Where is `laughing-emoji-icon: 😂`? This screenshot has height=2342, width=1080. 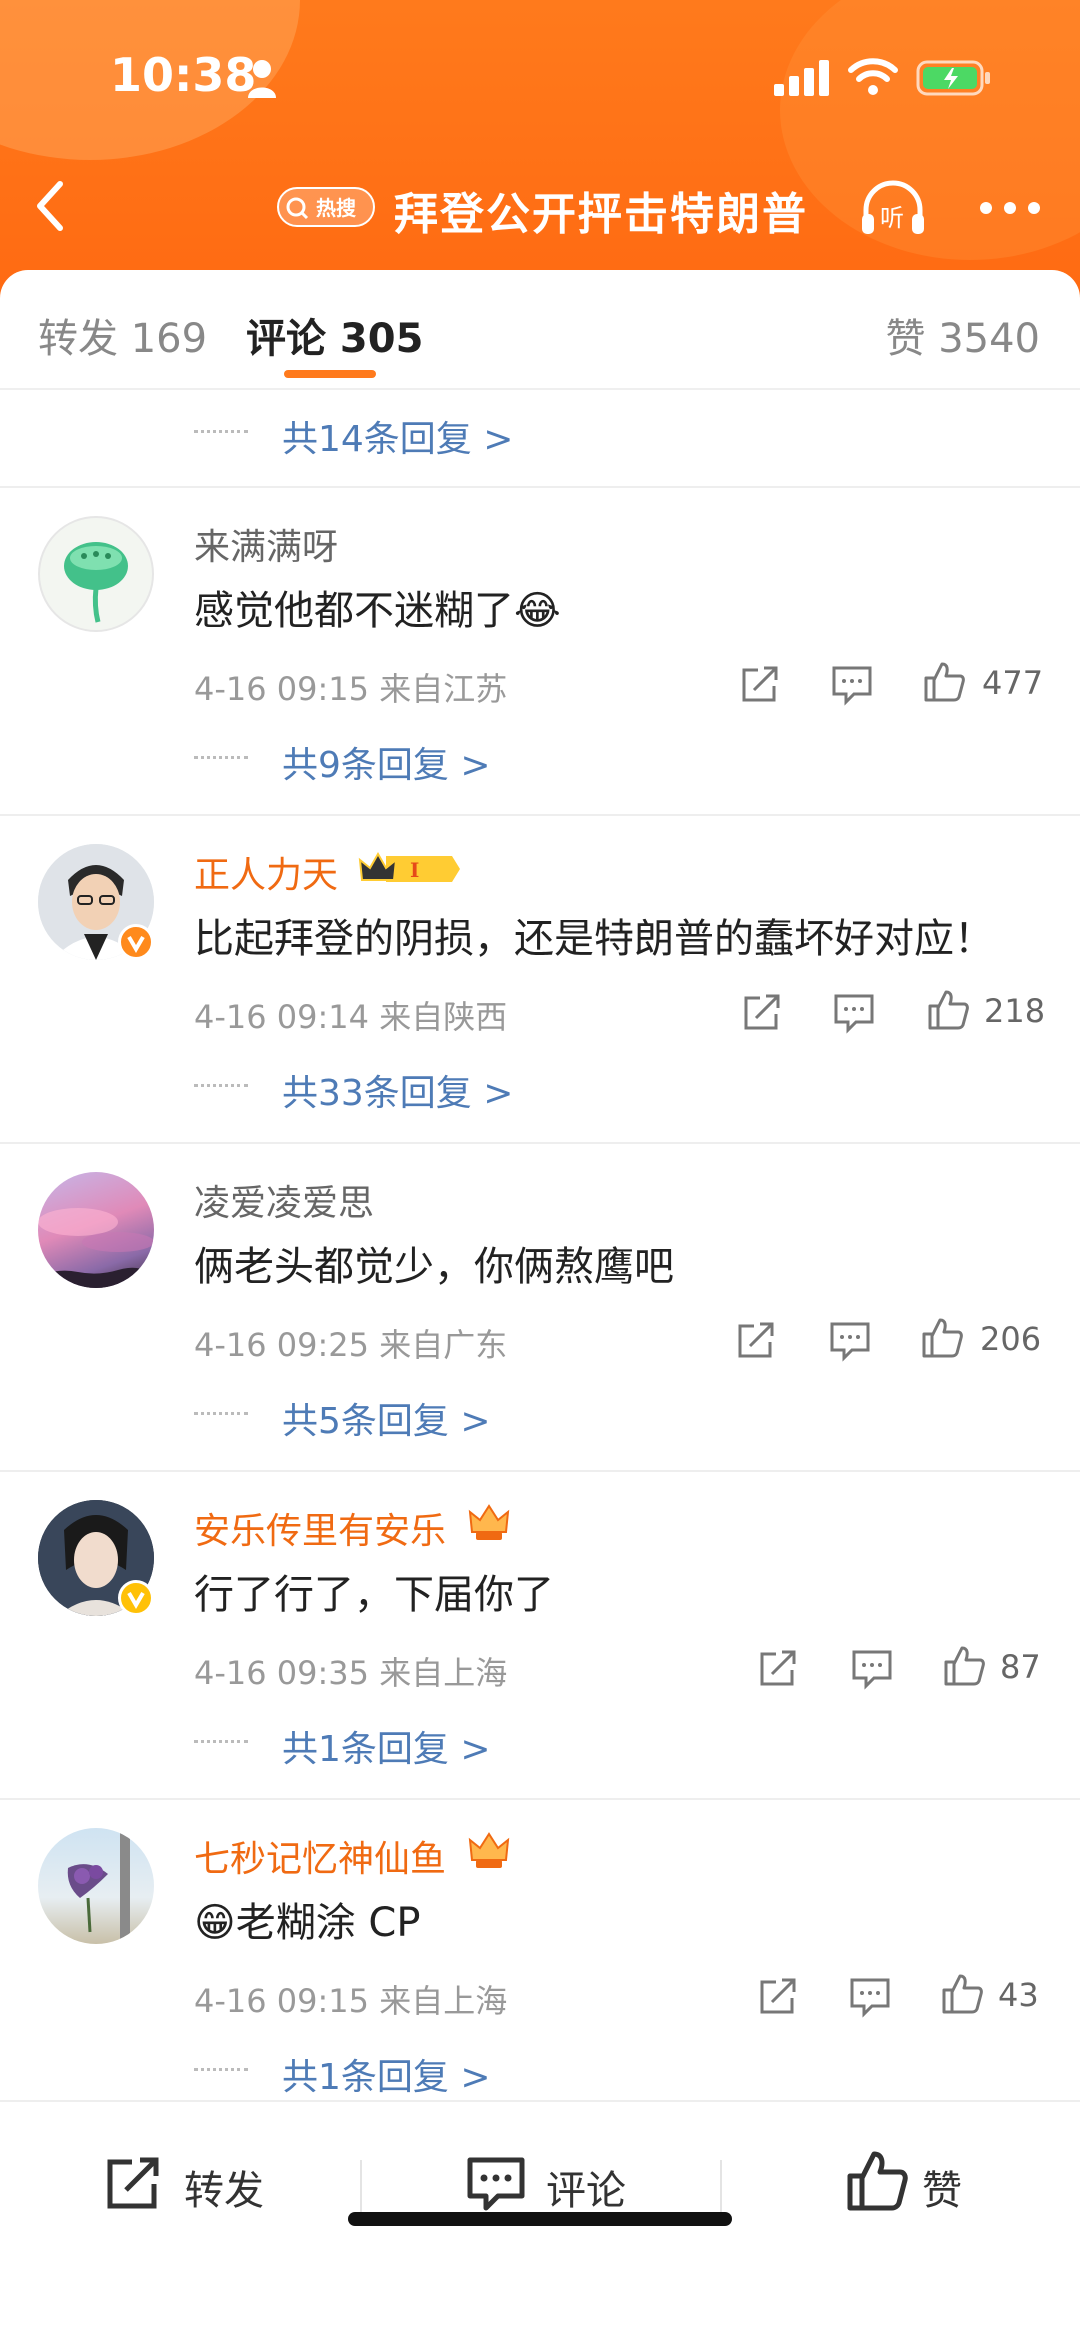 laughing-emoji-icon: 😂 is located at coordinates (537, 611).